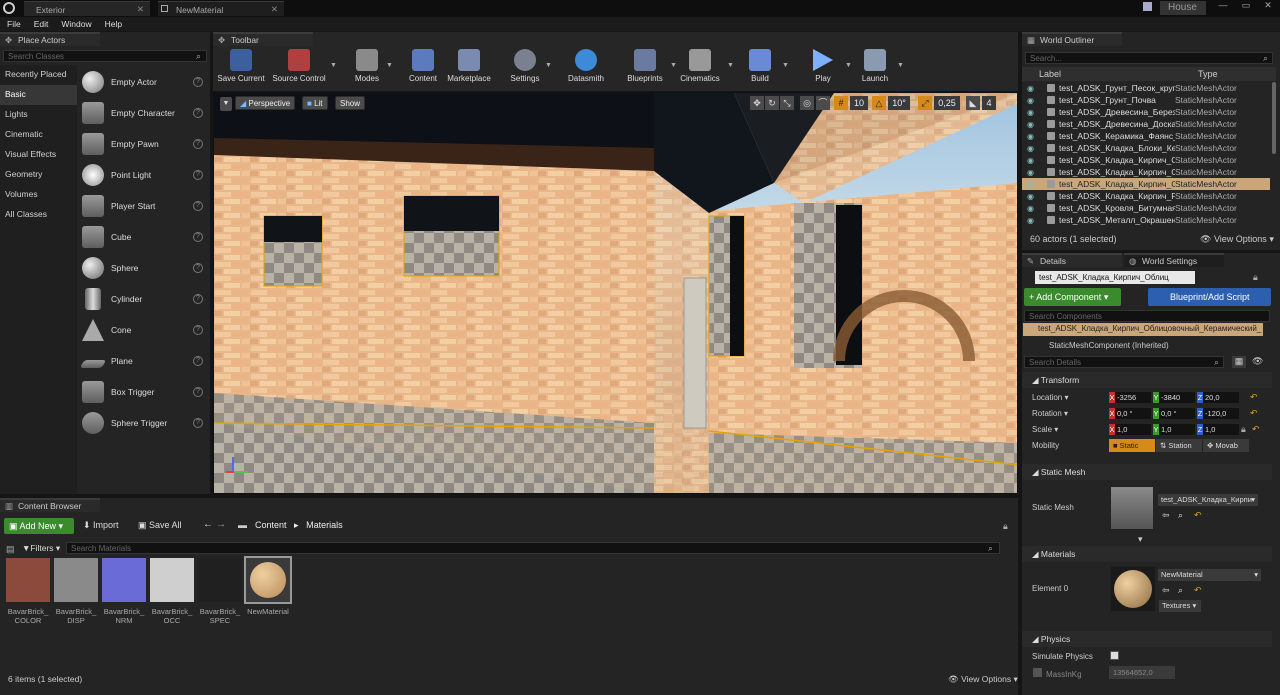  I want to click on close-icon: ✕, so click(140, 9).